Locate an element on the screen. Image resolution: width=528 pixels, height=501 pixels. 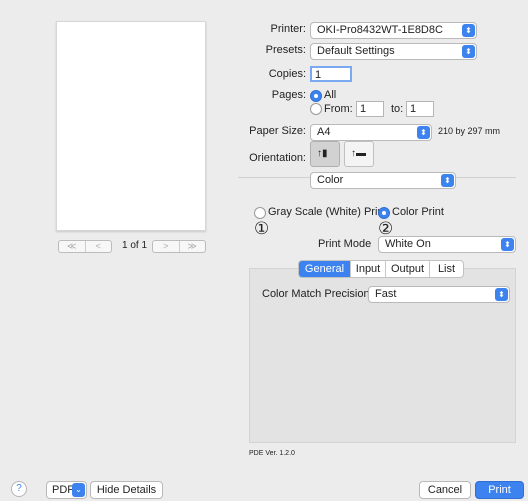
preview-first-prev-group: ≪ < is located at coordinates (85, 246).